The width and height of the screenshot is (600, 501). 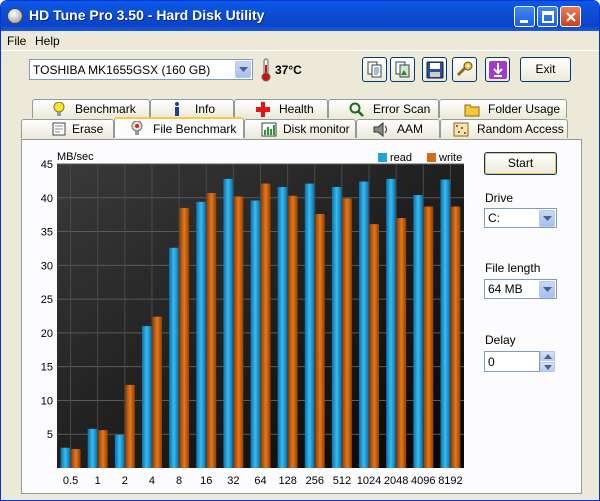 What do you see at coordinates (513, 268) in the screenshot?
I see `file-length-label: File length` at bounding box center [513, 268].